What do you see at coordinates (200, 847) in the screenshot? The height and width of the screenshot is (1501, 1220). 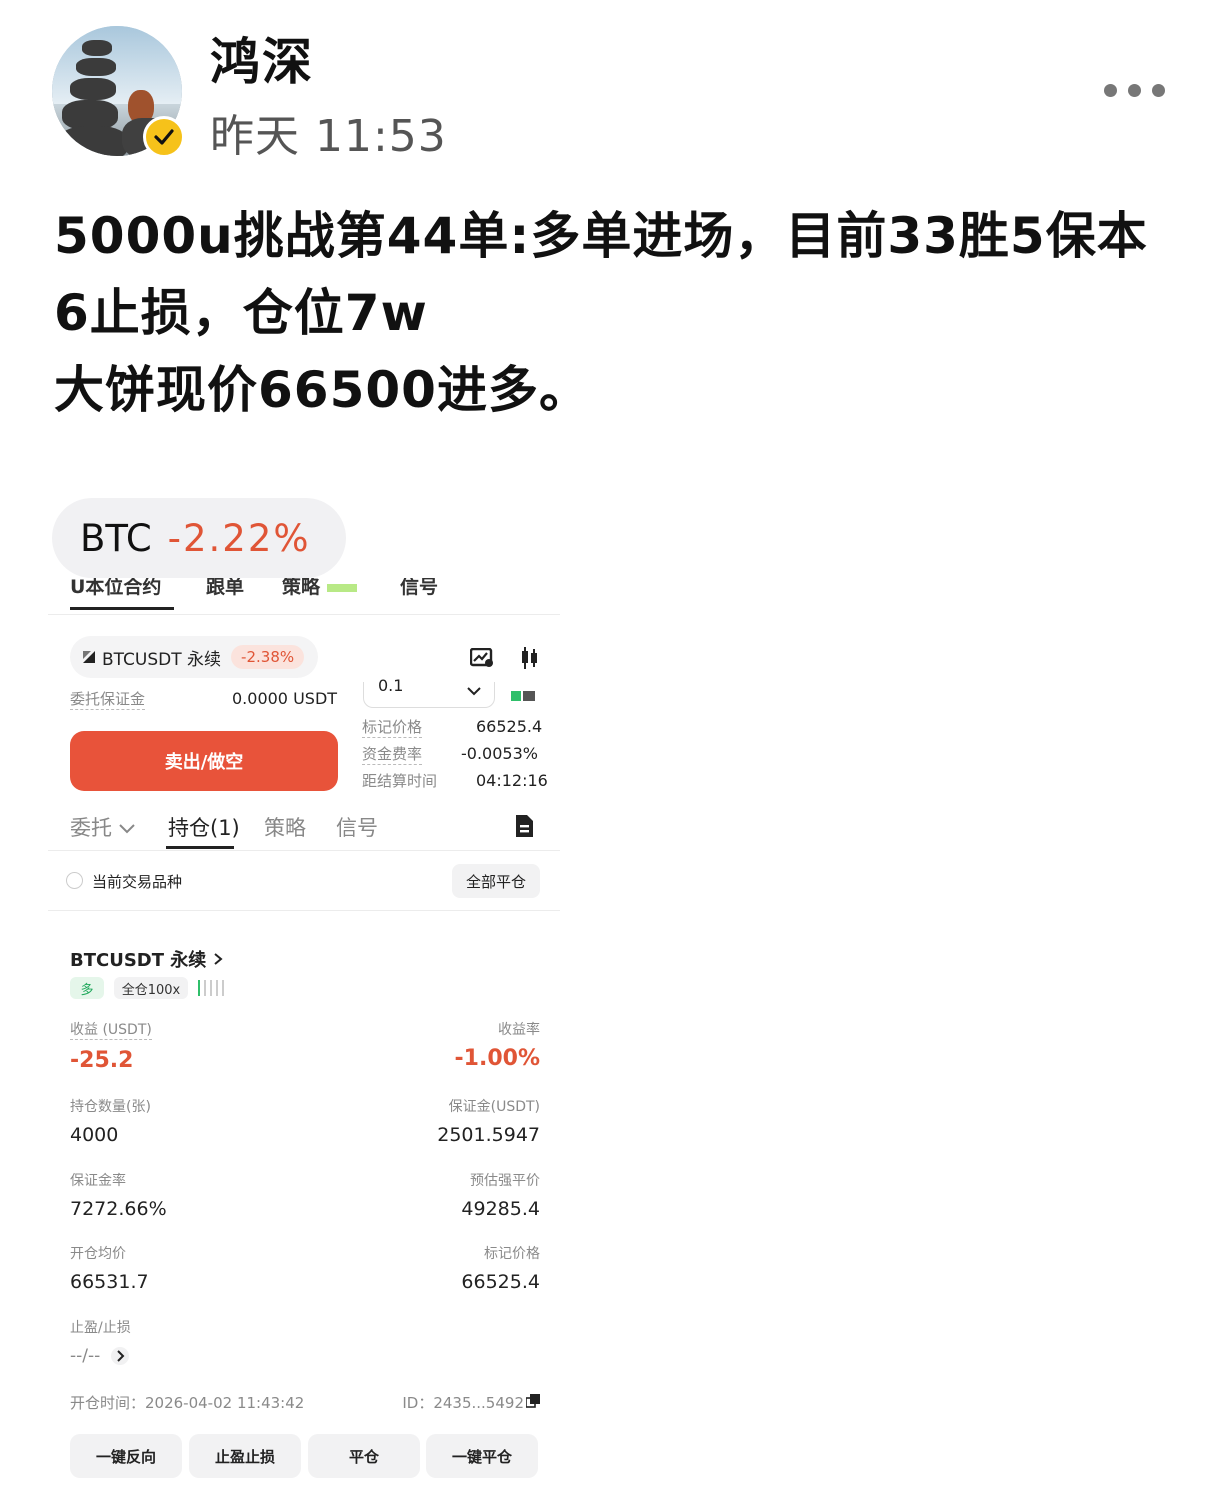 I see `subtab-underline` at bounding box center [200, 847].